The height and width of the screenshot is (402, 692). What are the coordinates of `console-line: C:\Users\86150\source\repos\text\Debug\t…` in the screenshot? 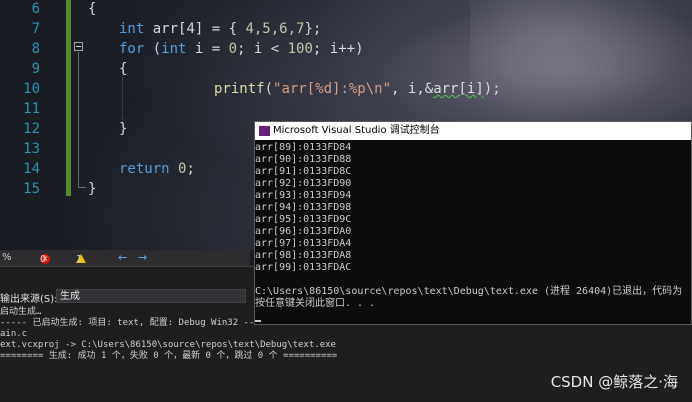 It's located at (469, 291).